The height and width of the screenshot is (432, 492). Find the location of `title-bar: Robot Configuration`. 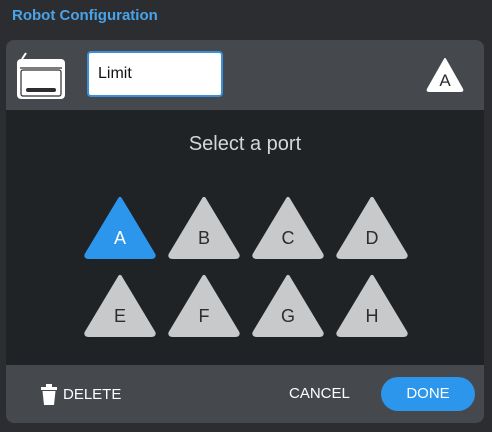

title-bar: Robot Configuration is located at coordinates (246, 15).